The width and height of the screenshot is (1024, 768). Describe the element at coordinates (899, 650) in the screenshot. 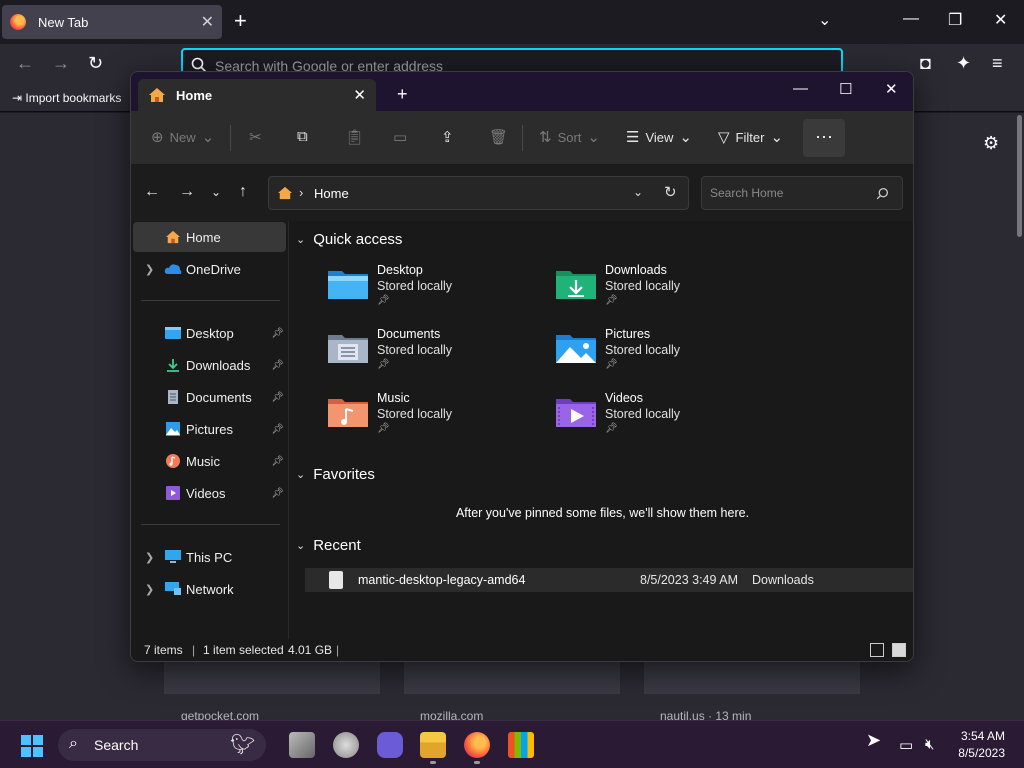

I see `tiles-view-icon` at that location.